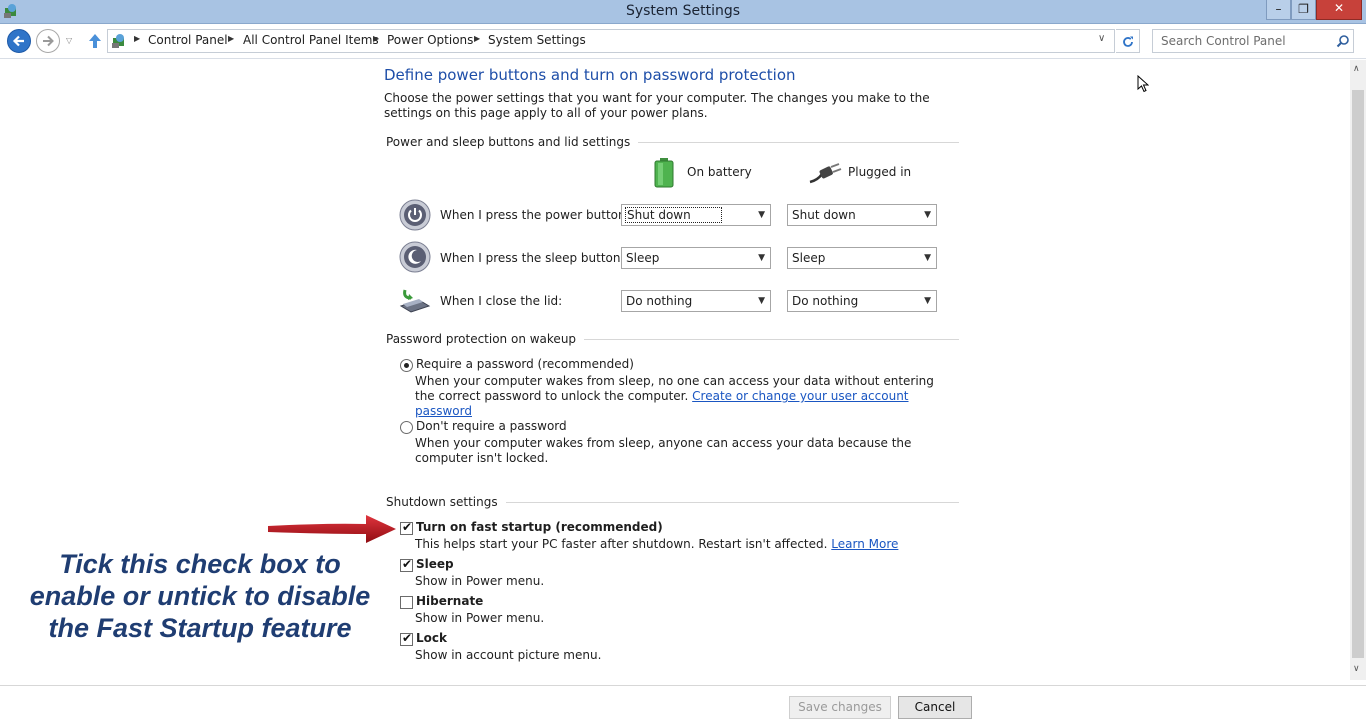 The width and height of the screenshot is (1366, 728). Describe the element at coordinates (525, 364) in the screenshot. I see `require-password-label: Require a password (recommended)` at that location.